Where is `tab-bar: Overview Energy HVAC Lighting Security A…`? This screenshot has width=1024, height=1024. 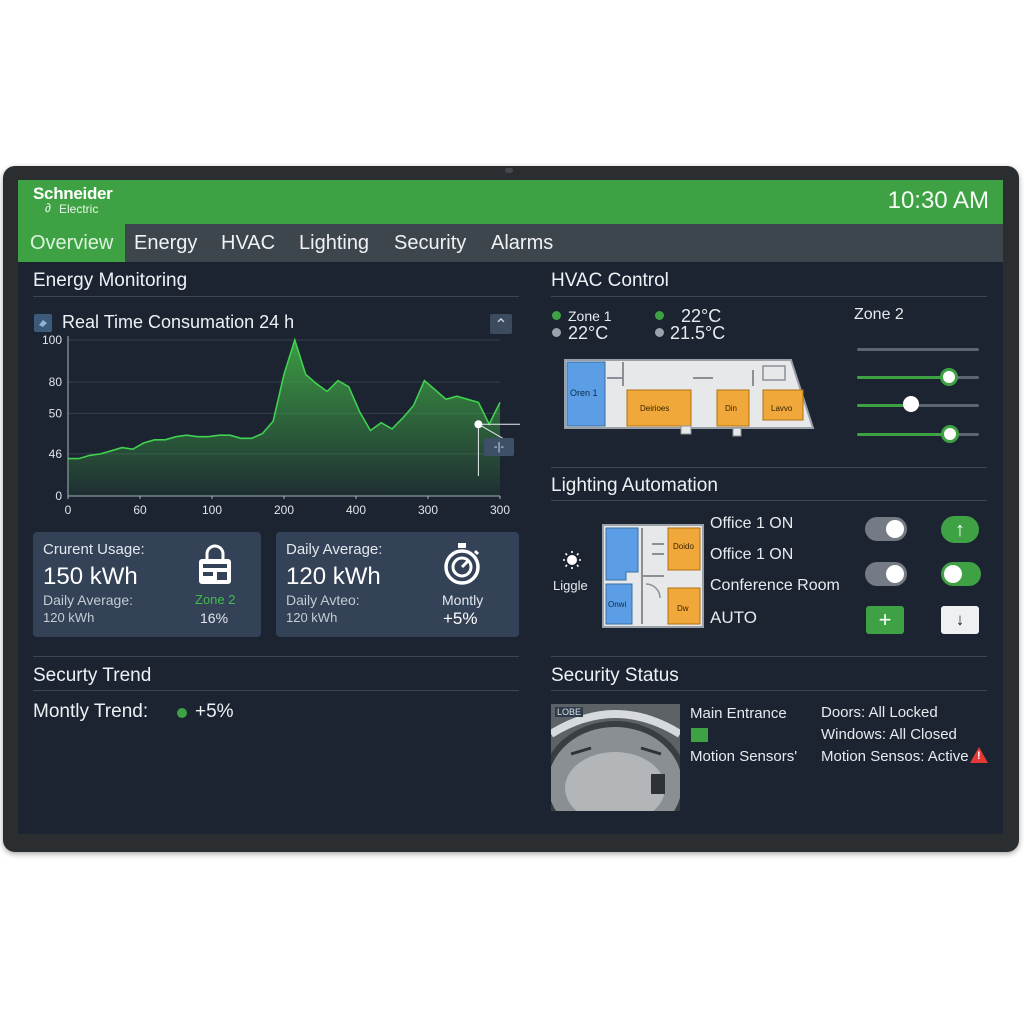
tab-bar: Overview Energy HVAC Lighting Security A… is located at coordinates (510, 243).